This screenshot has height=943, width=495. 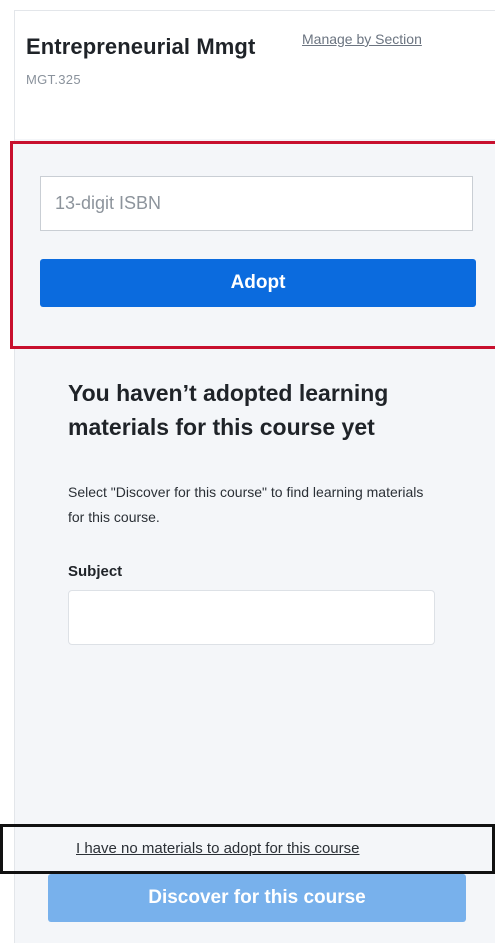 I want to click on adopt-button: Adopt, so click(x=258, y=283).